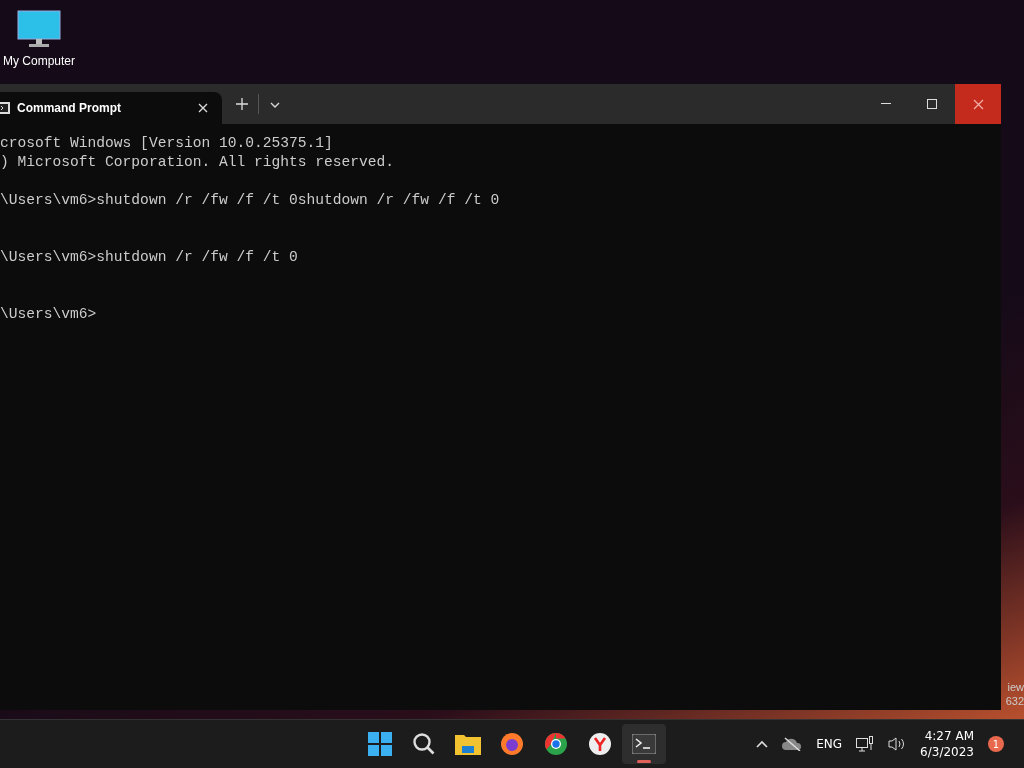 The image size is (1024, 768). Describe the element at coordinates (1014, 701) in the screenshot. I see `watermark-text: 632` at that location.